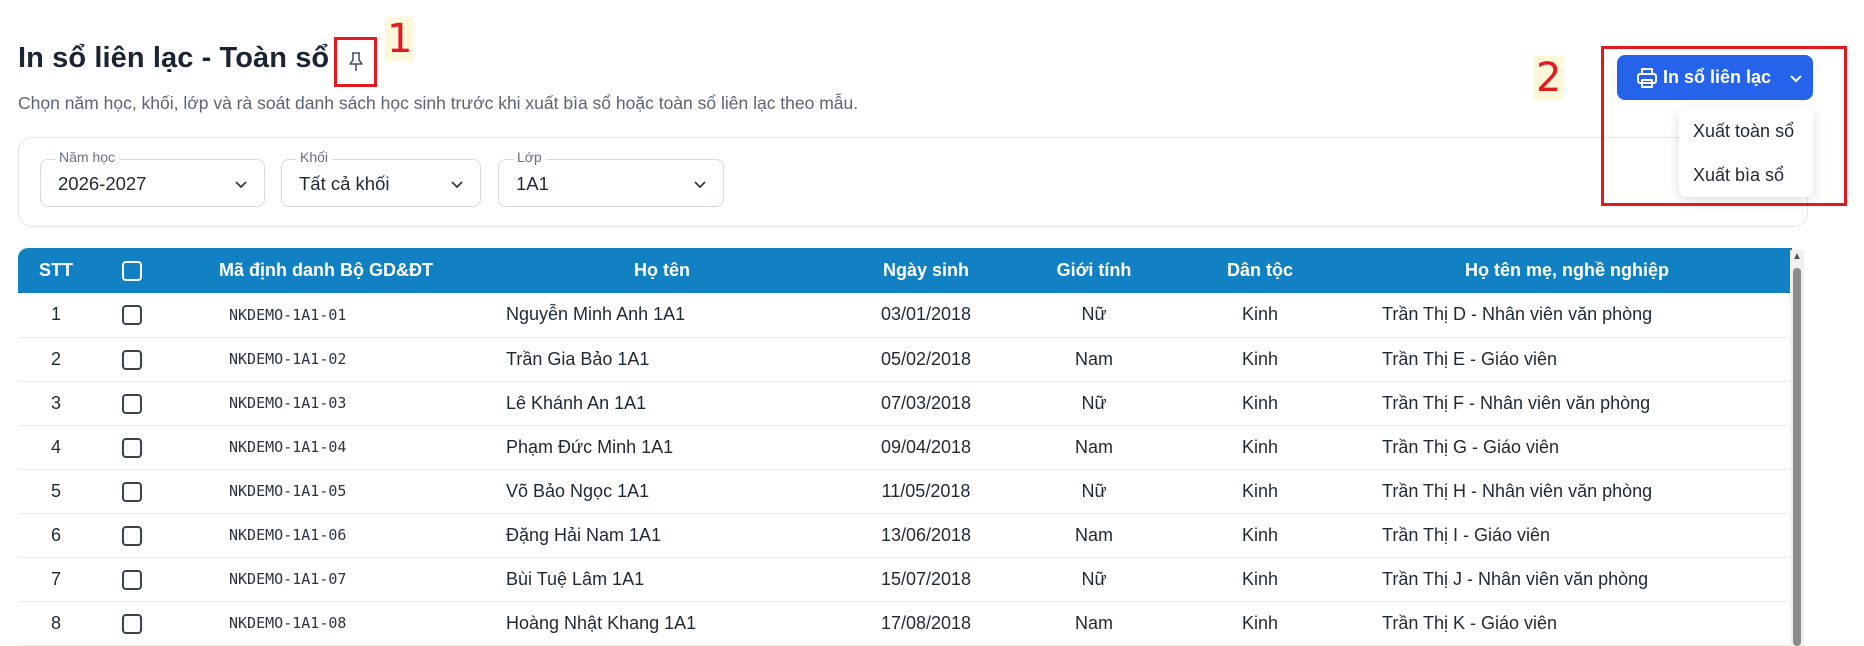  I want to click on scrollbar-thumb, so click(1797, 457).